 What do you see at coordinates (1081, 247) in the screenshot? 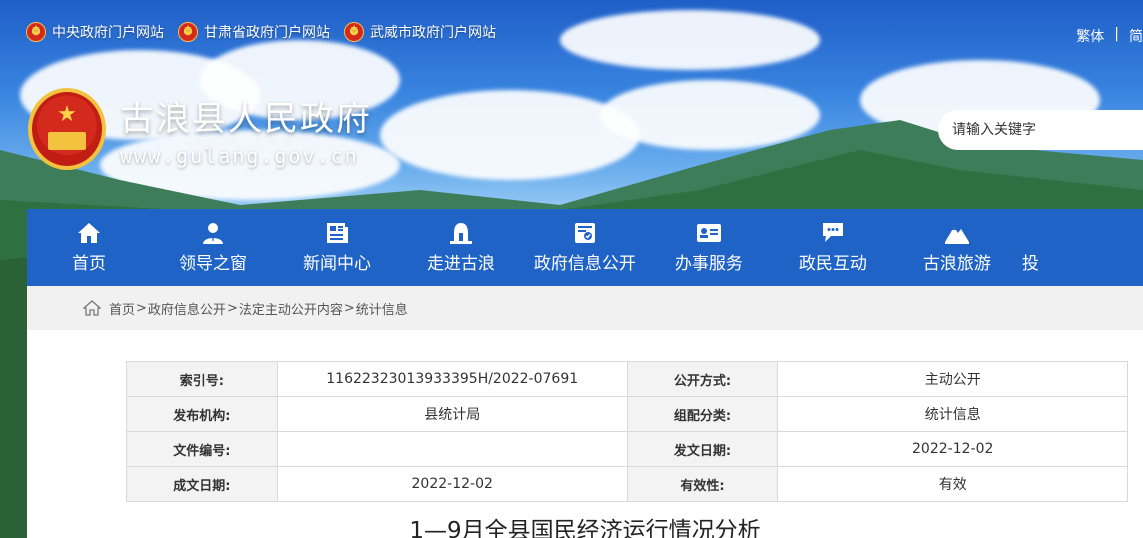
I see `nav-investment: 投` at bounding box center [1081, 247].